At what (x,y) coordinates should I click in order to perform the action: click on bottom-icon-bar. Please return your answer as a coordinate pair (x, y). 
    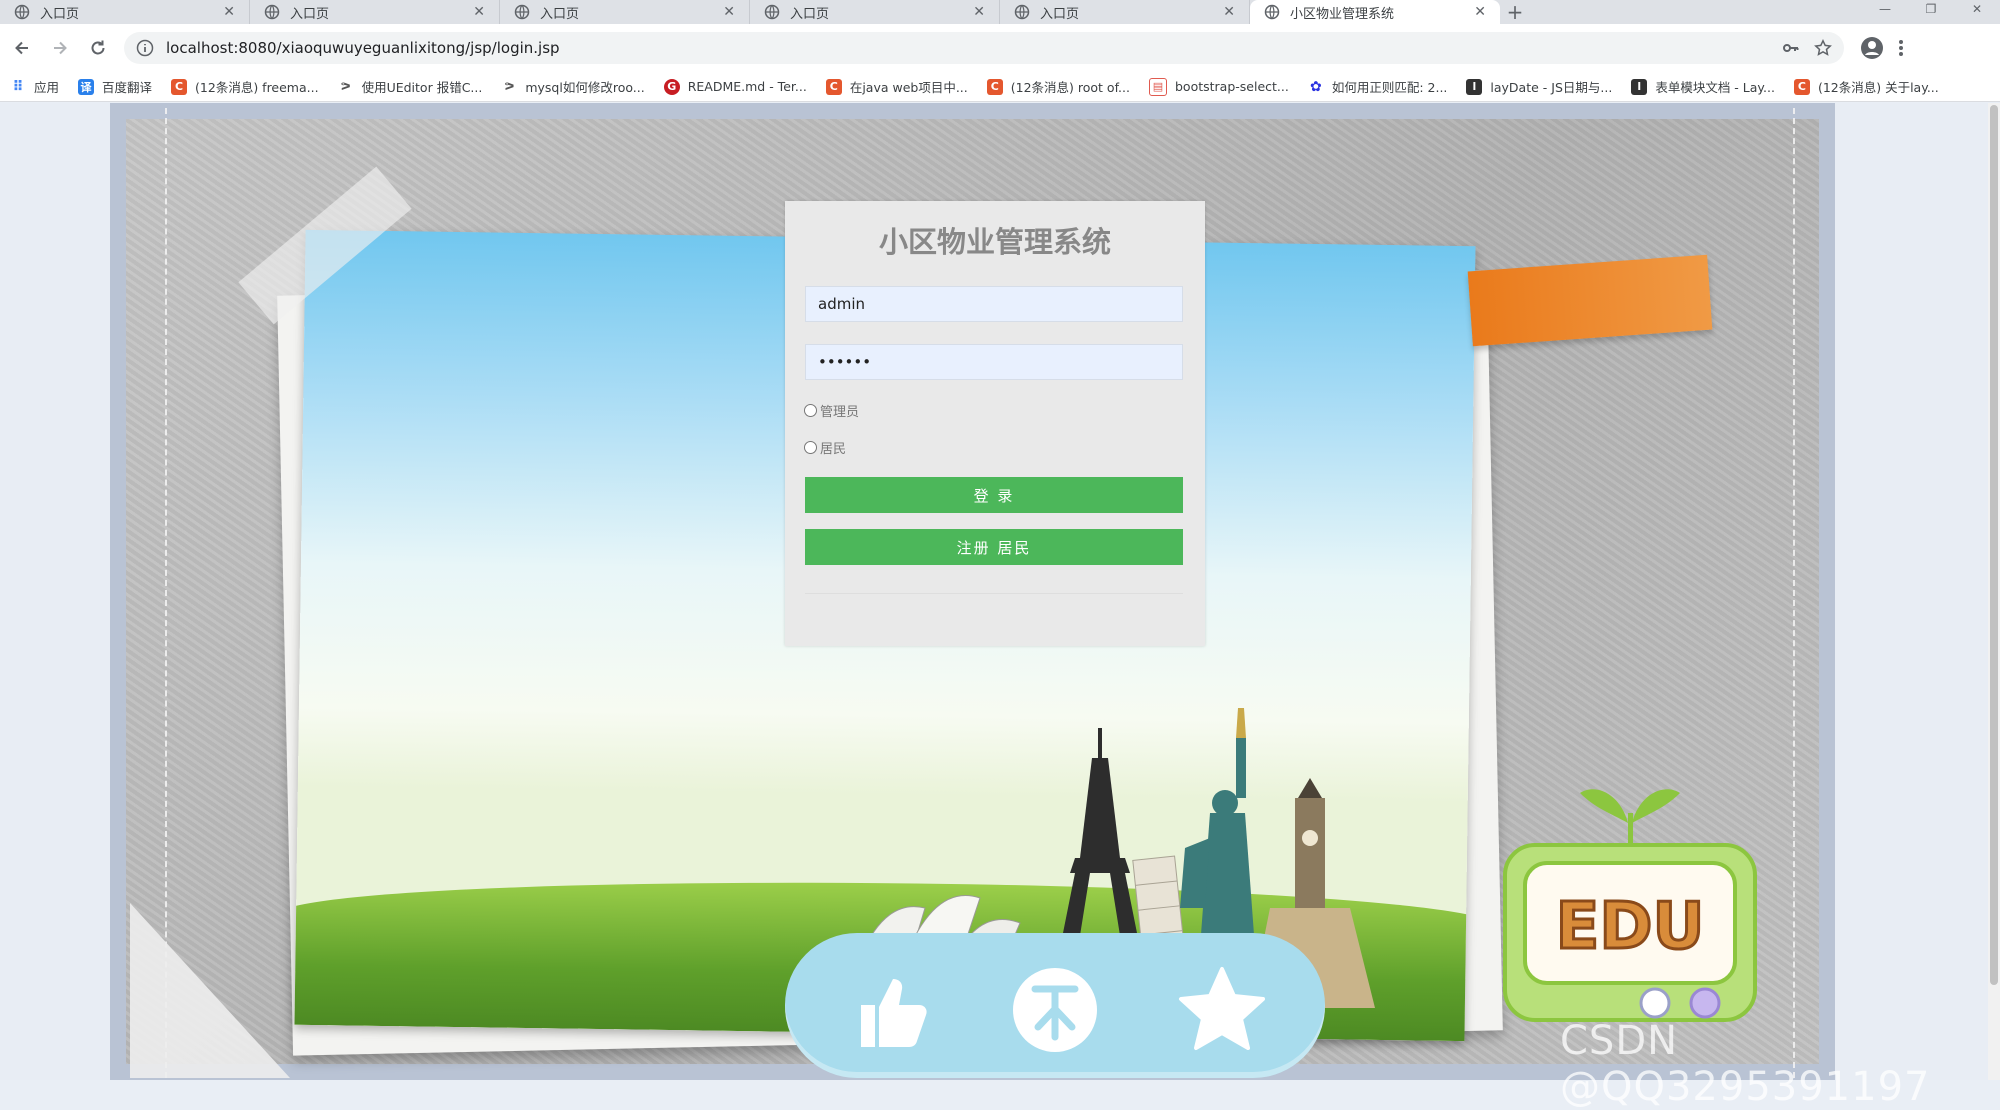
    Looking at the image, I should click on (1055, 1005).